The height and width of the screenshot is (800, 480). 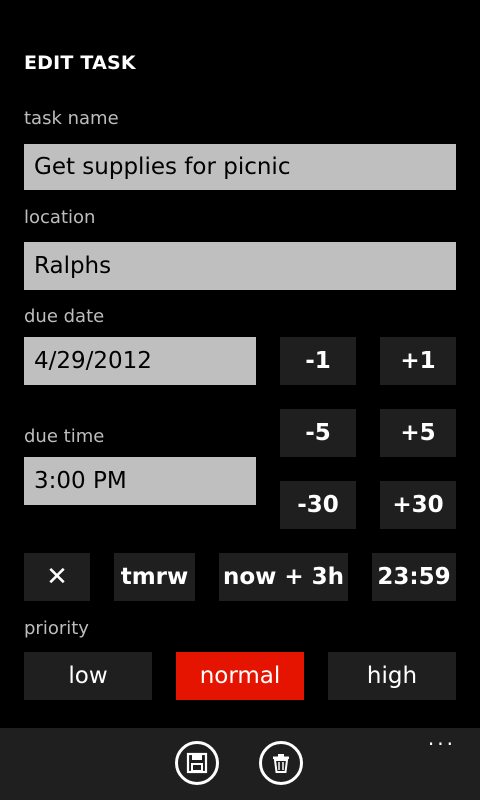 I want to click on save-icon, so click(x=197, y=763).